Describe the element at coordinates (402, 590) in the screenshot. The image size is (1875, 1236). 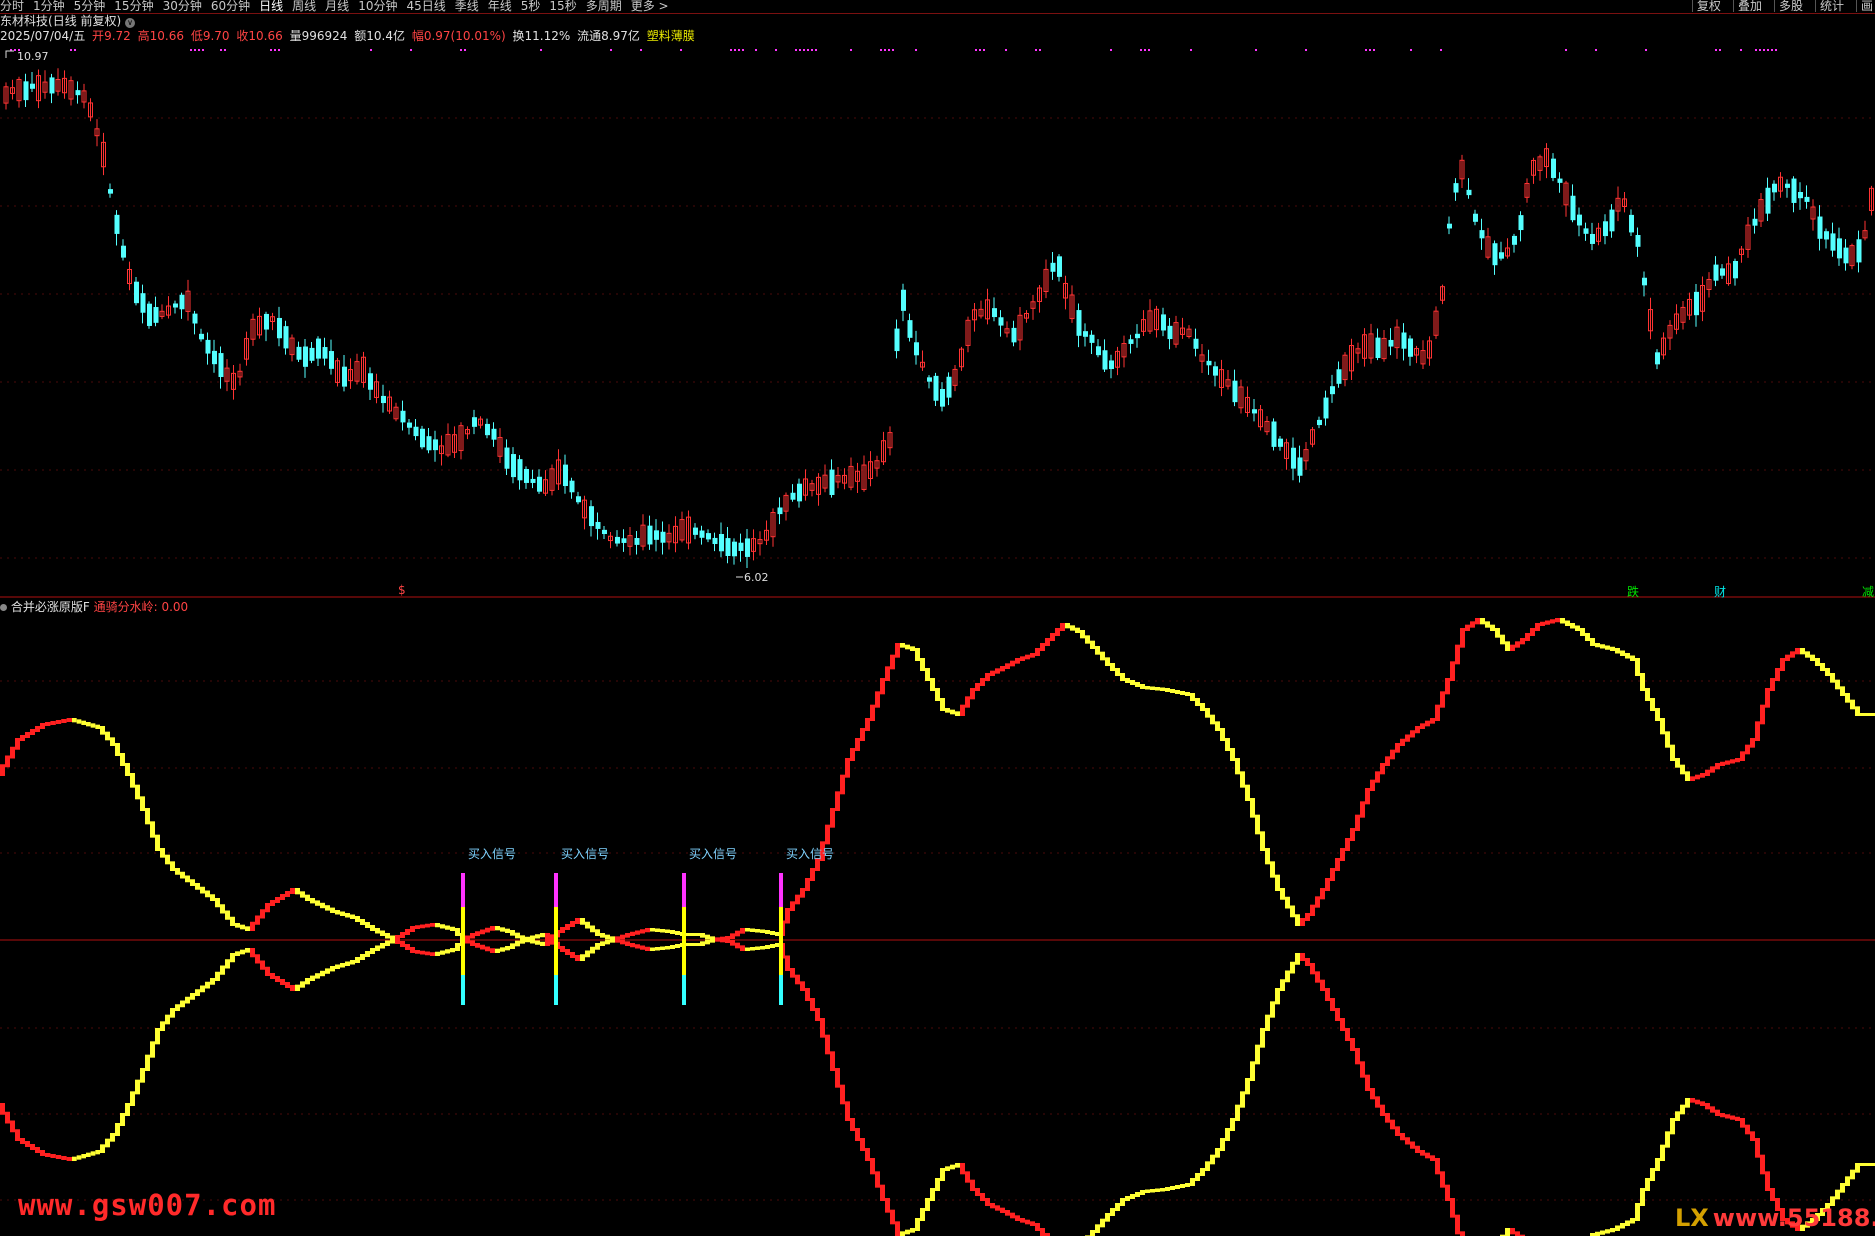
I see `event-marker-dollar: $` at that location.